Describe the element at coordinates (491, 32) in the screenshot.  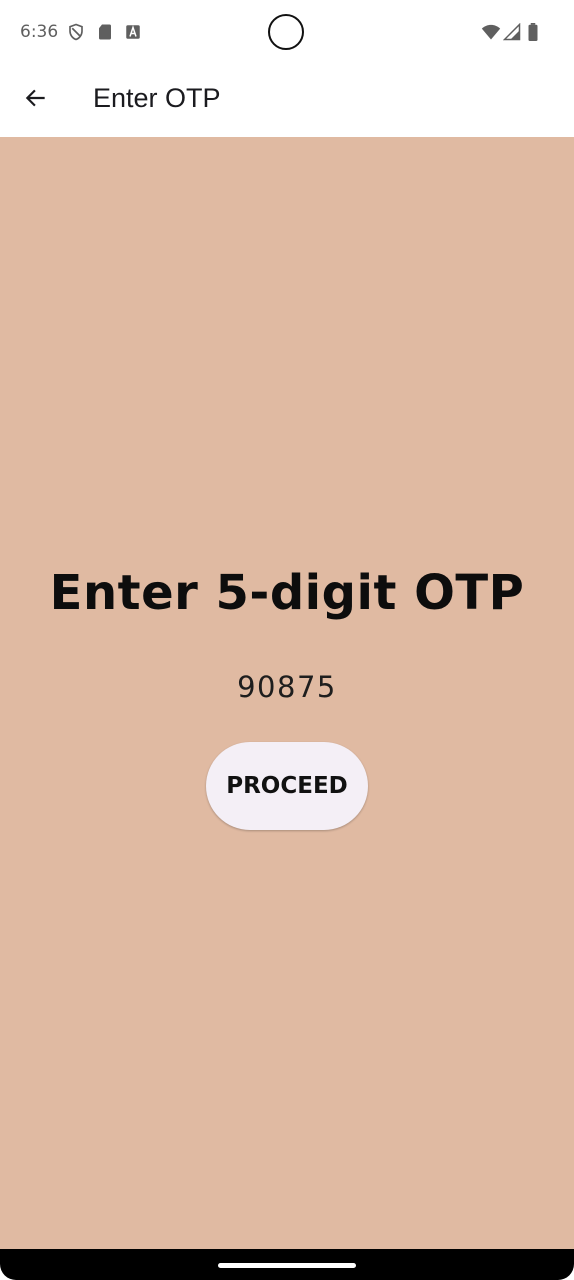
I see `wifi-icon` at that location.